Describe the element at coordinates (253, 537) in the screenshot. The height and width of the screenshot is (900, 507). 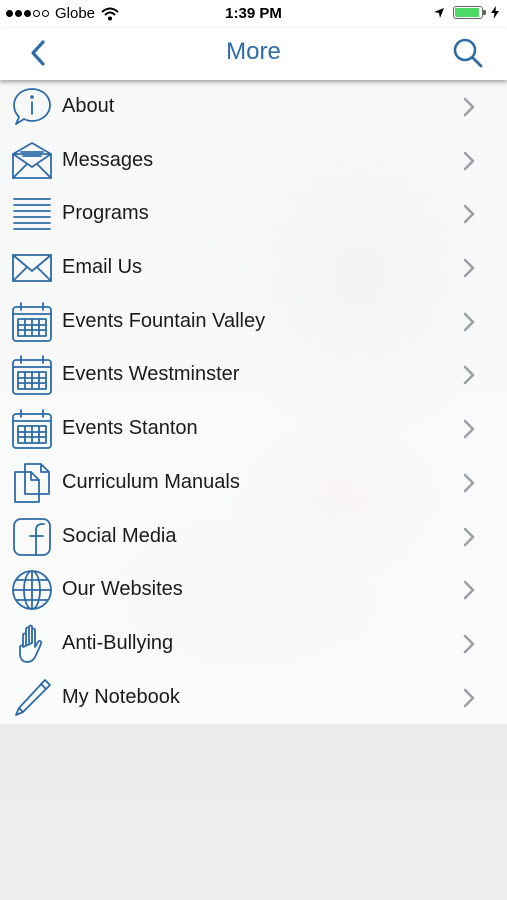
I see `menu-item-social-media: Social Media` at that location.